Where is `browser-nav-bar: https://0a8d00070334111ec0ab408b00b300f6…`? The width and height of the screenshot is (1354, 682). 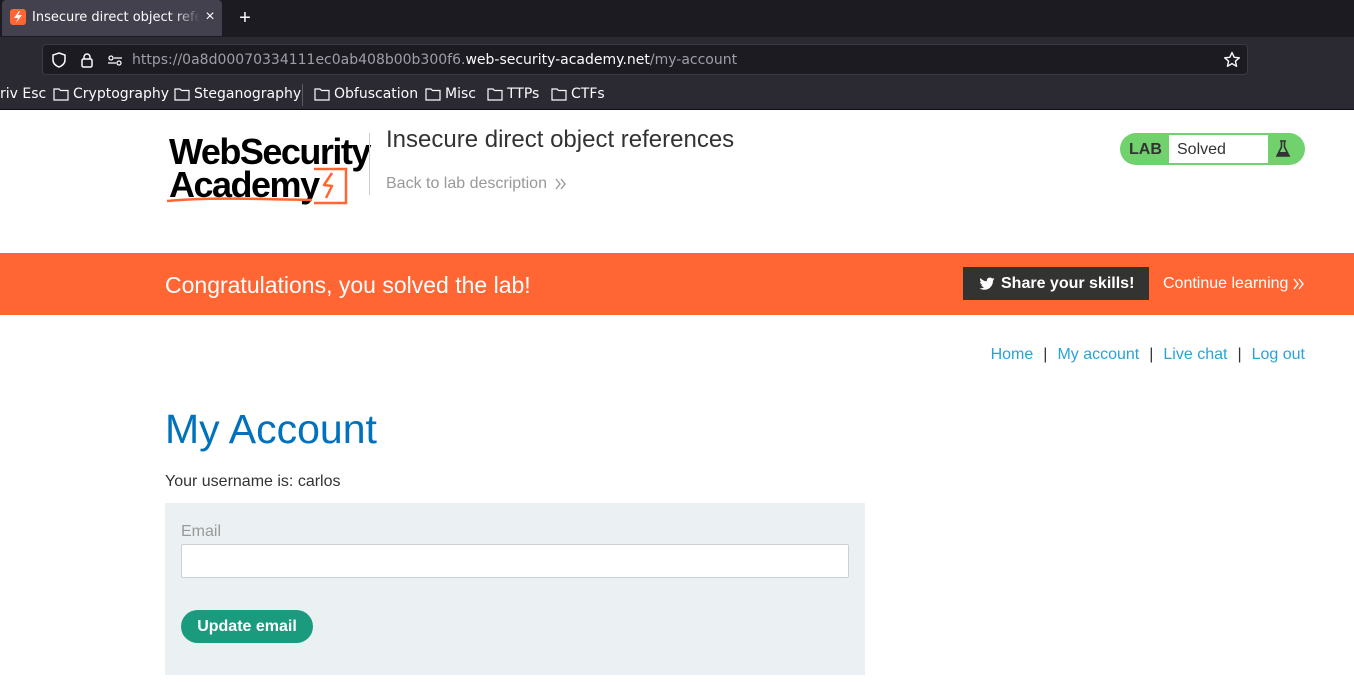 browser-nav-bar: https://0a8d00070334111ec0ab408b00b300f6… is located at coordinates (677, 59).